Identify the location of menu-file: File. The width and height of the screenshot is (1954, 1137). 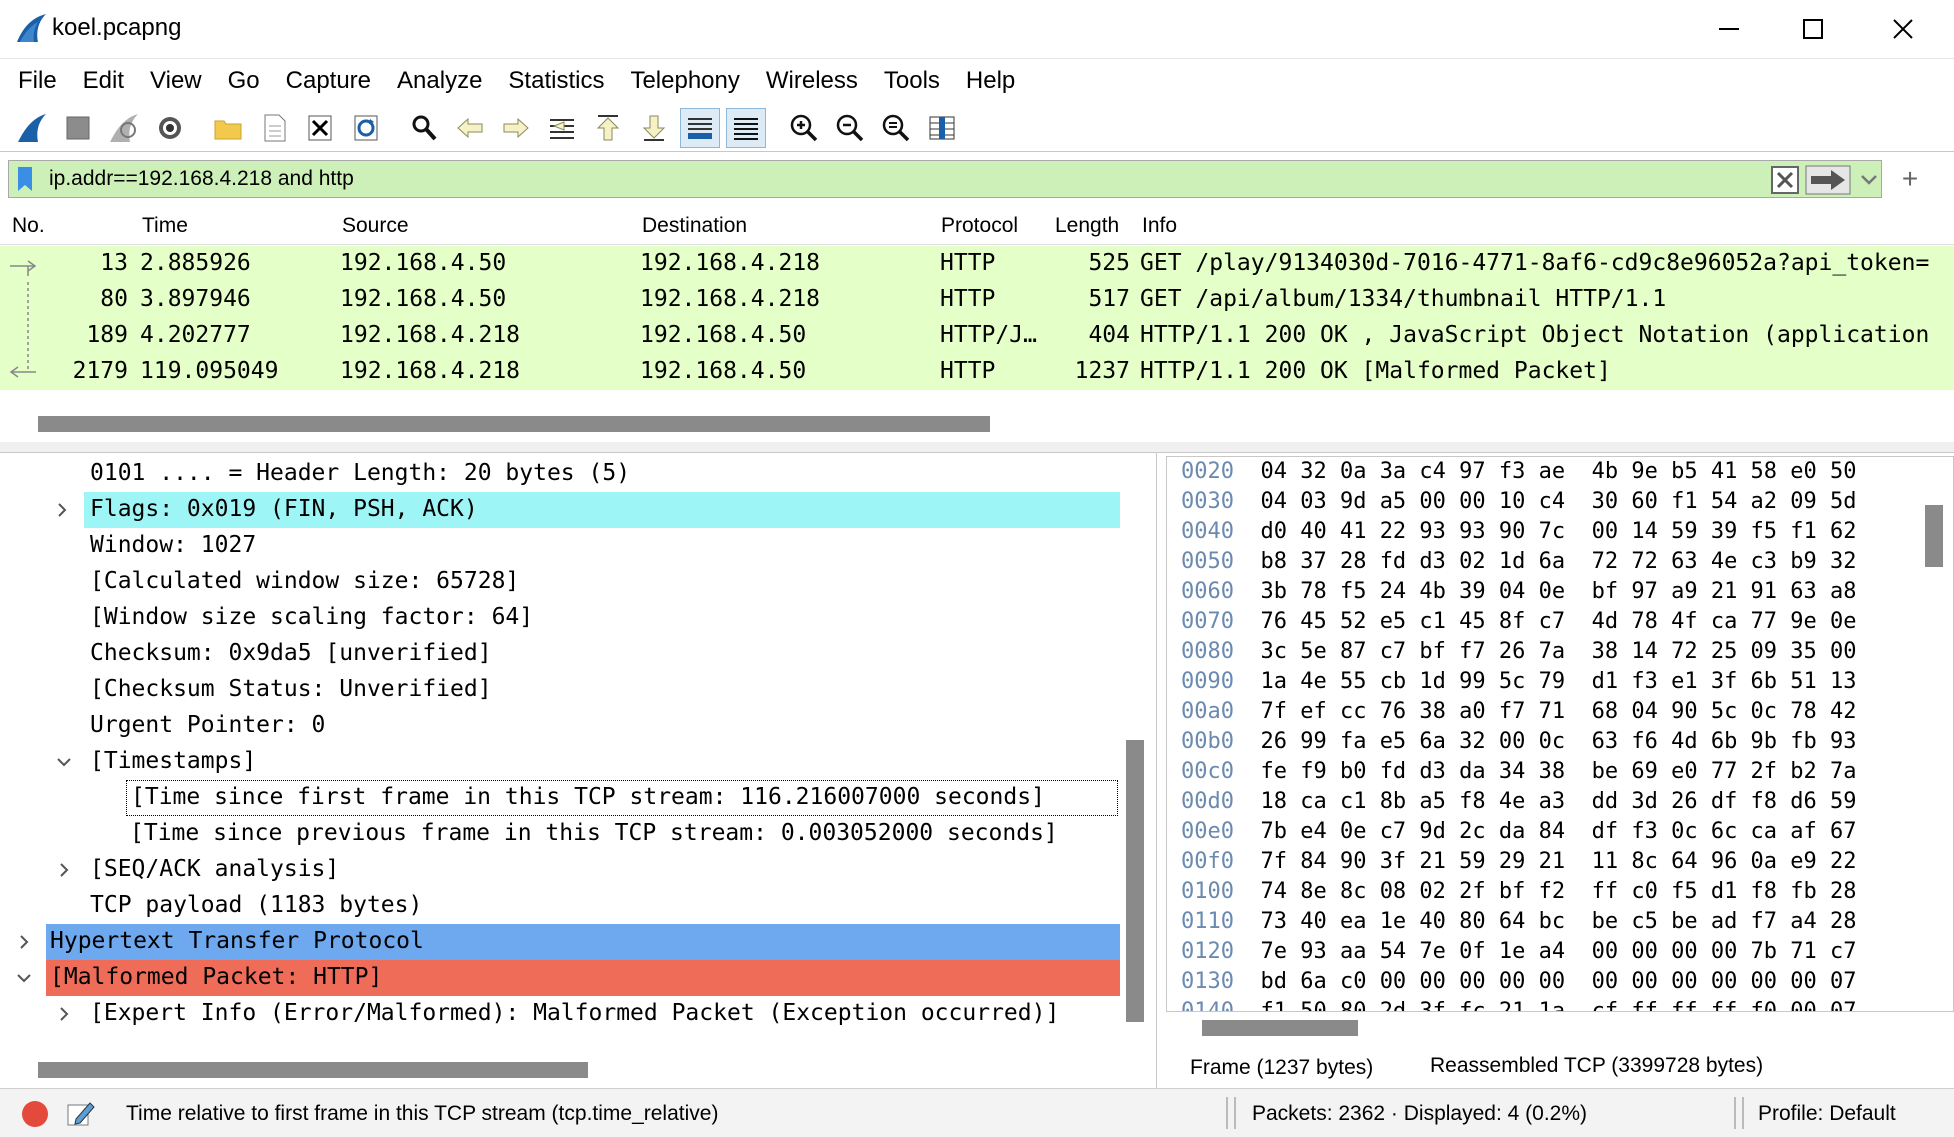
(40, 81).